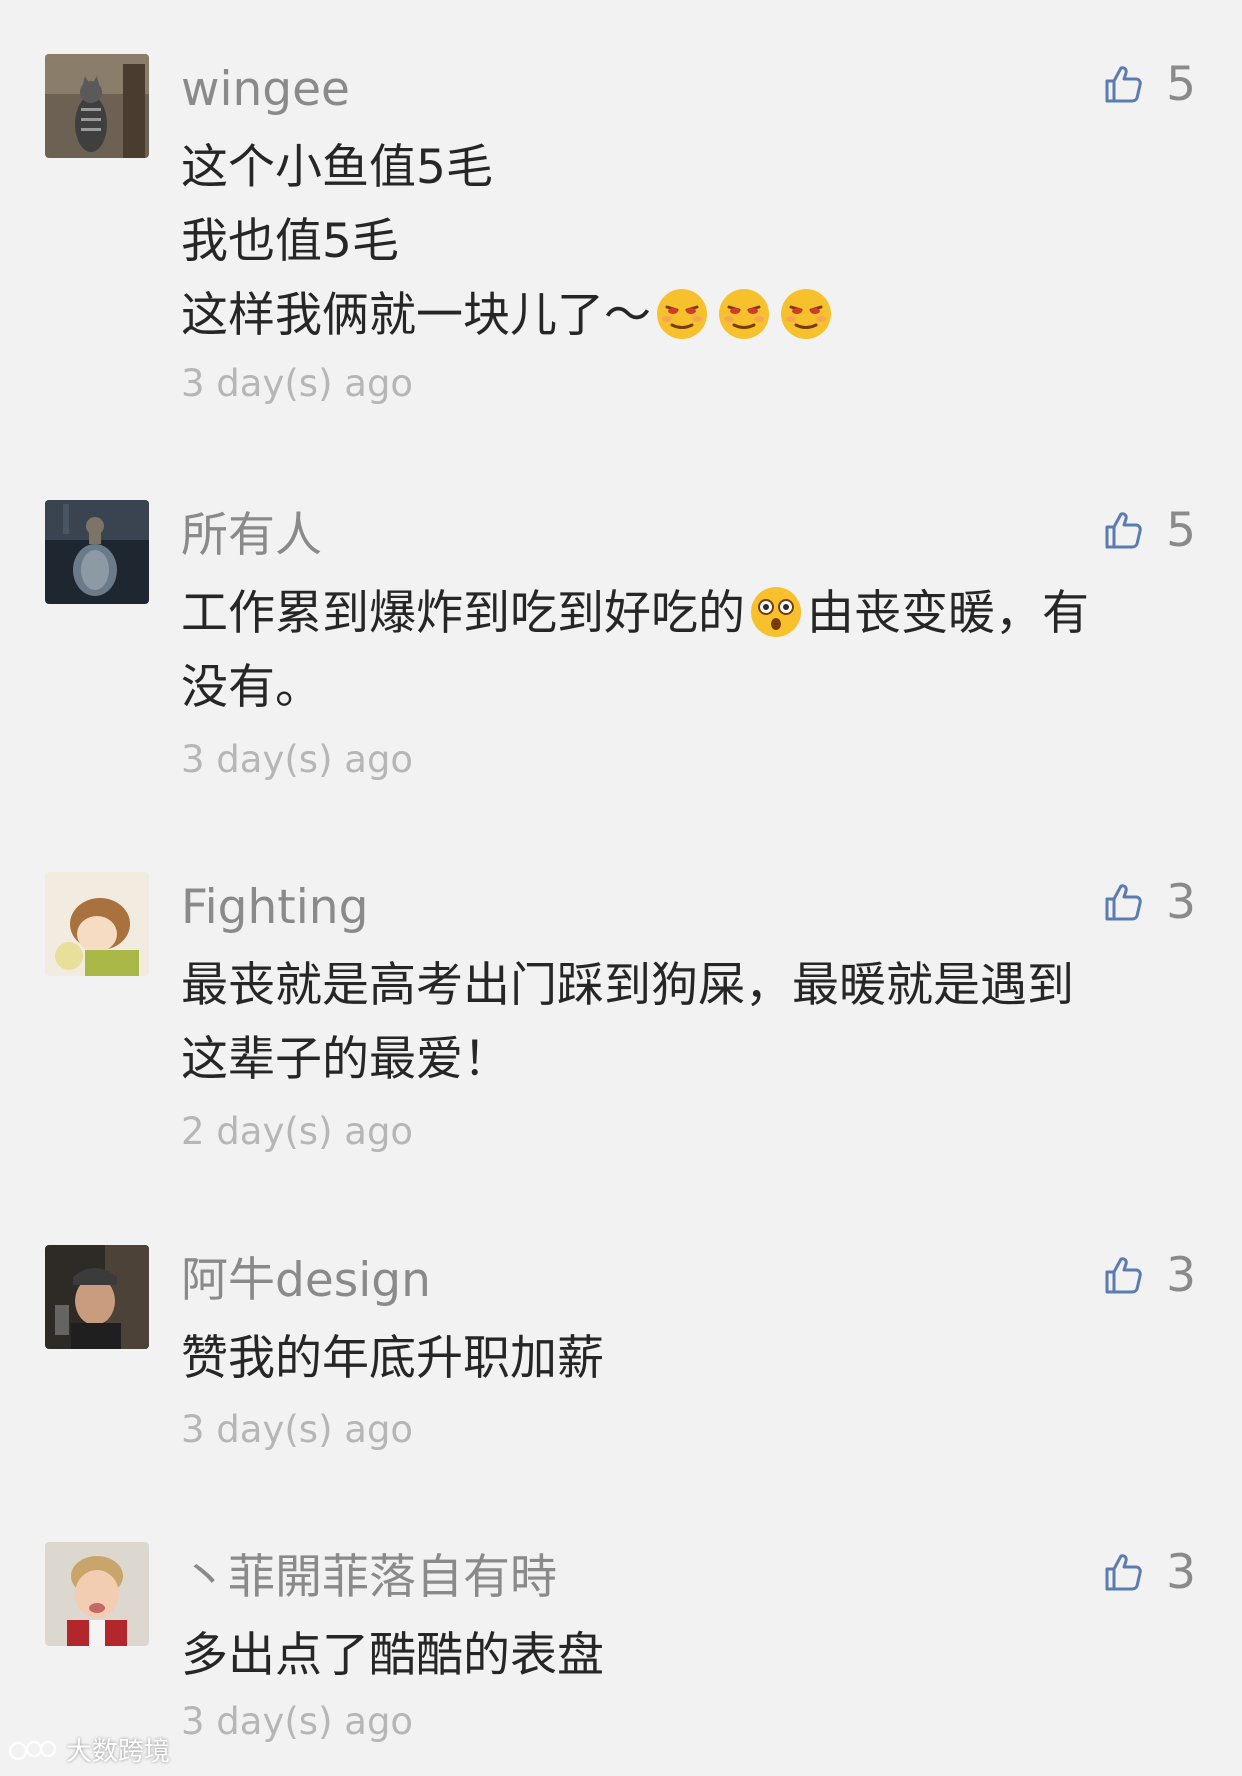 This screenshot has height=1776, width=1242. I want to click on avatar-cat-reflection-image, so click(97, 552).